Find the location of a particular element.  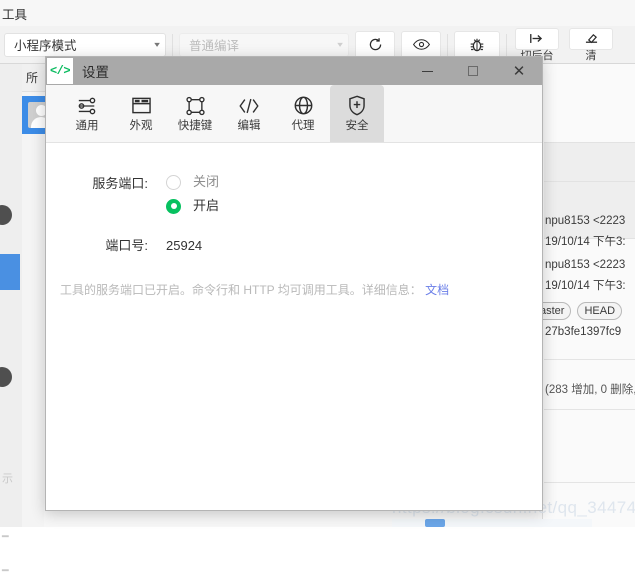

preview-button is located at coordinates (421, 44).